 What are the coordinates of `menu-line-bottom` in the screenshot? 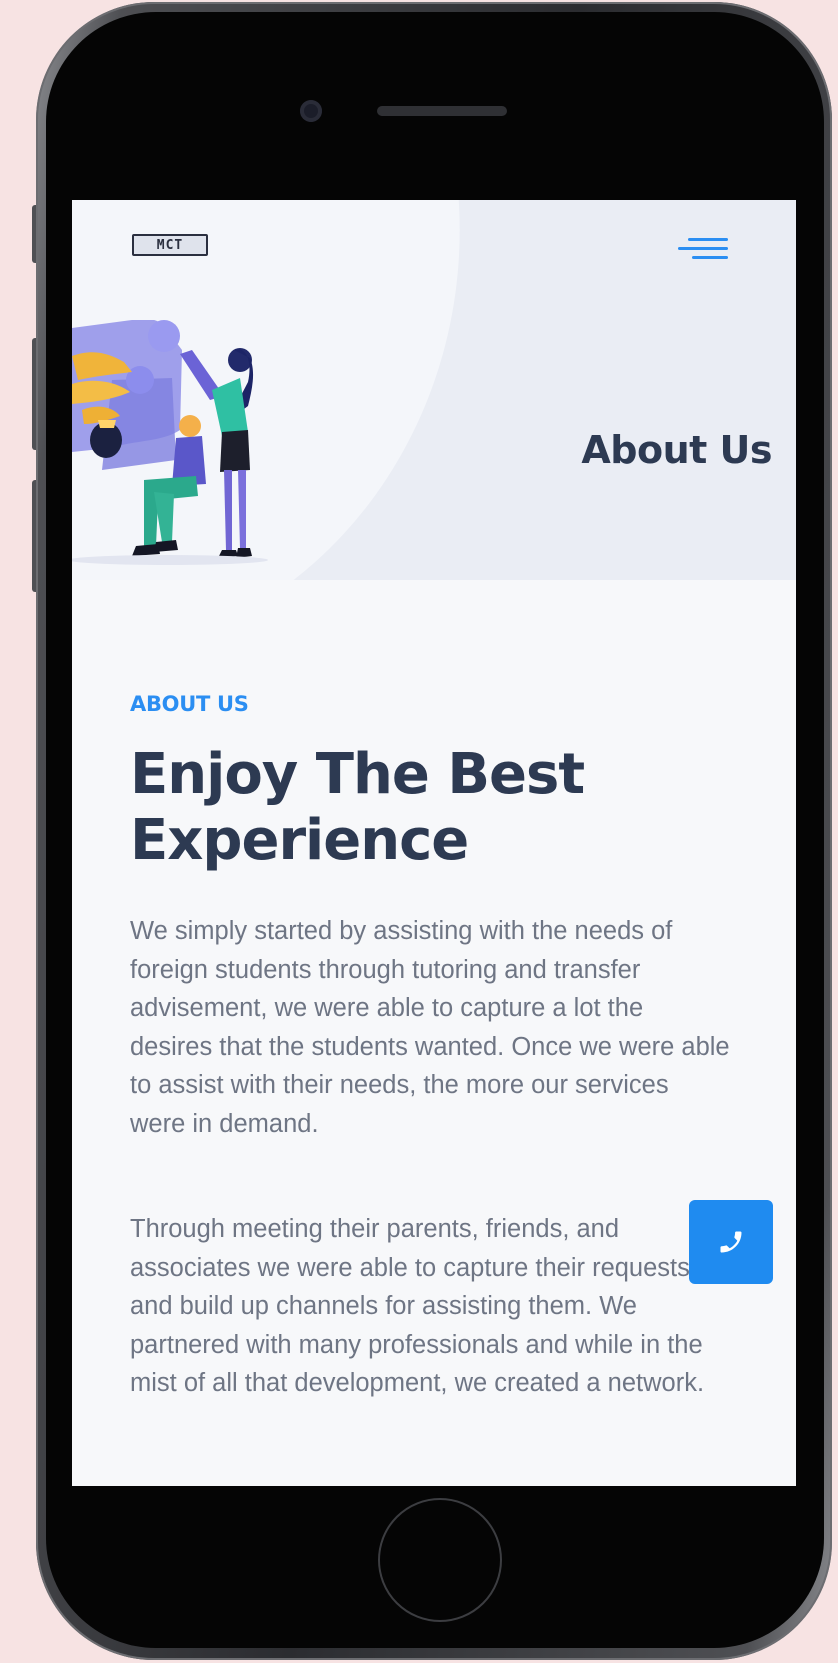 It's located at (710, 257).